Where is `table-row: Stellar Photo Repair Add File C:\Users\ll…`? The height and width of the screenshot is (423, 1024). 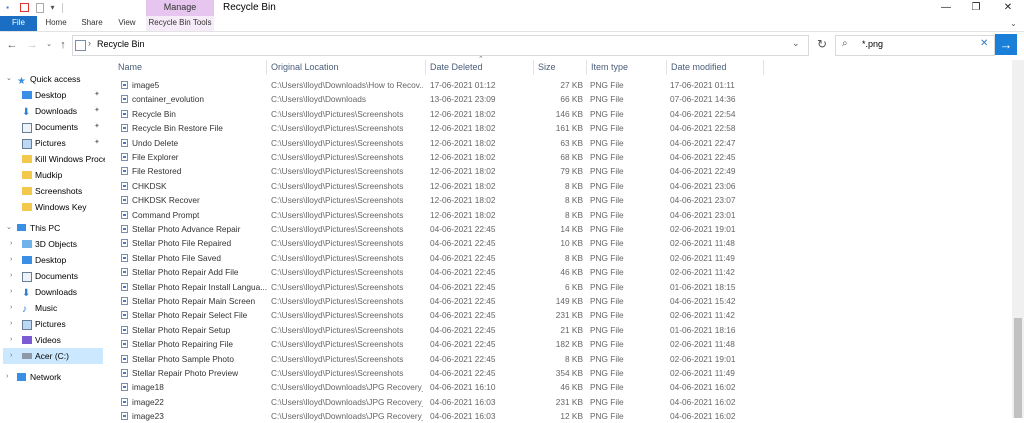 table-row: Stellar Photo Repair Add File C:\Users\ll… is located at coordinates (440, 272).